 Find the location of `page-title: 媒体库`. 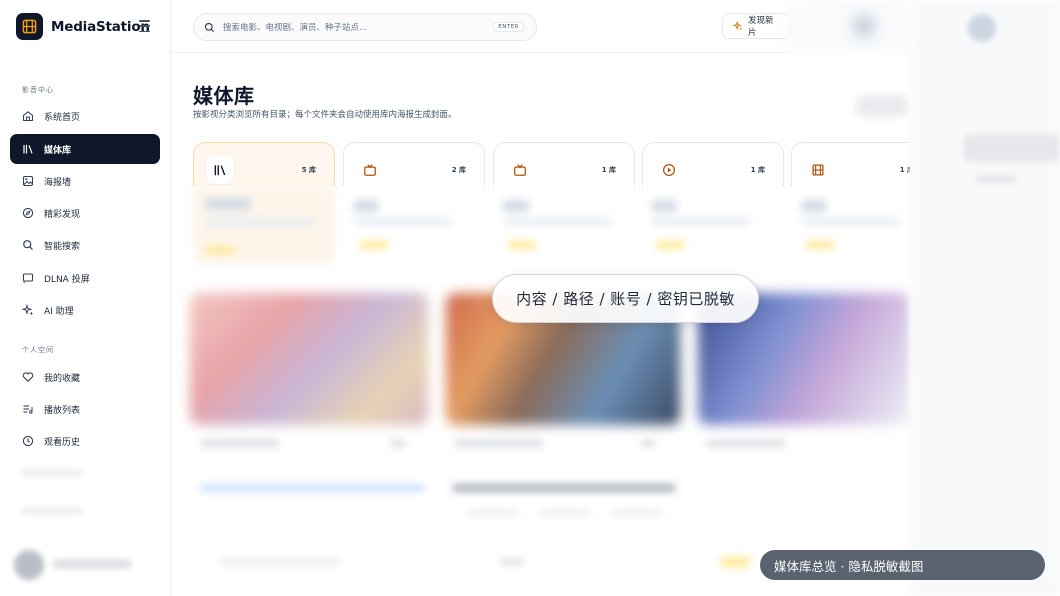

page-title: 媒体库 is located at coordinates (224, 96).